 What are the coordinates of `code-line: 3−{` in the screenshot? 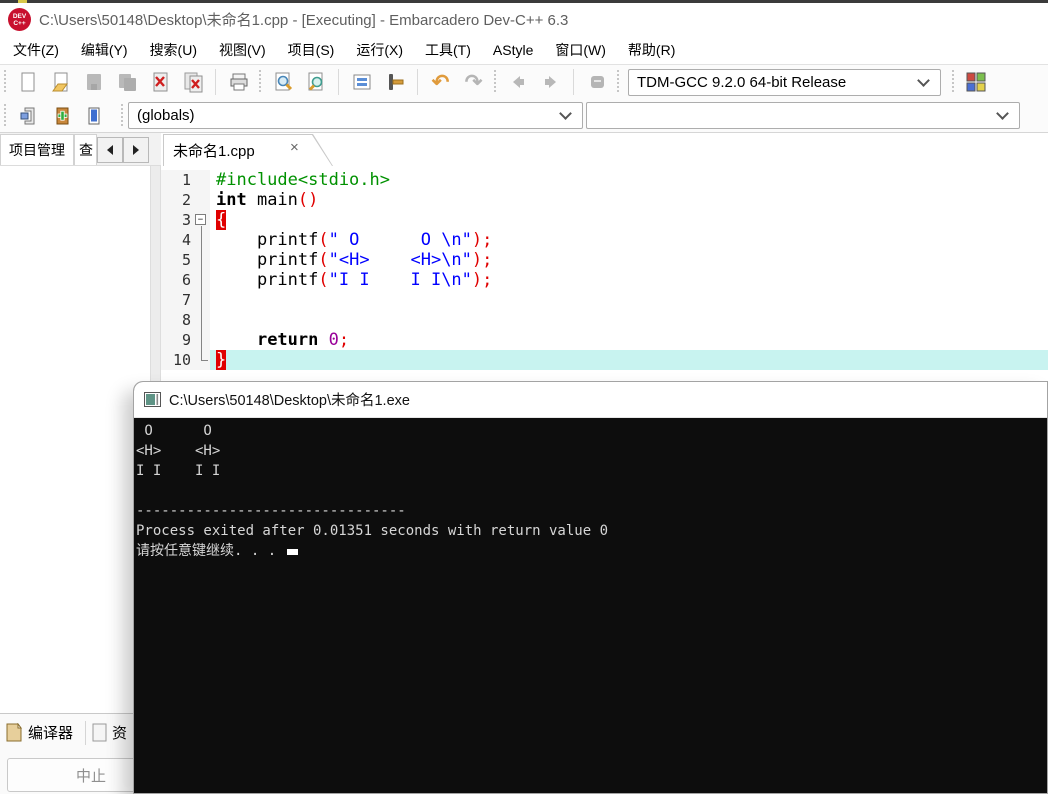 It's located at (604, 220).